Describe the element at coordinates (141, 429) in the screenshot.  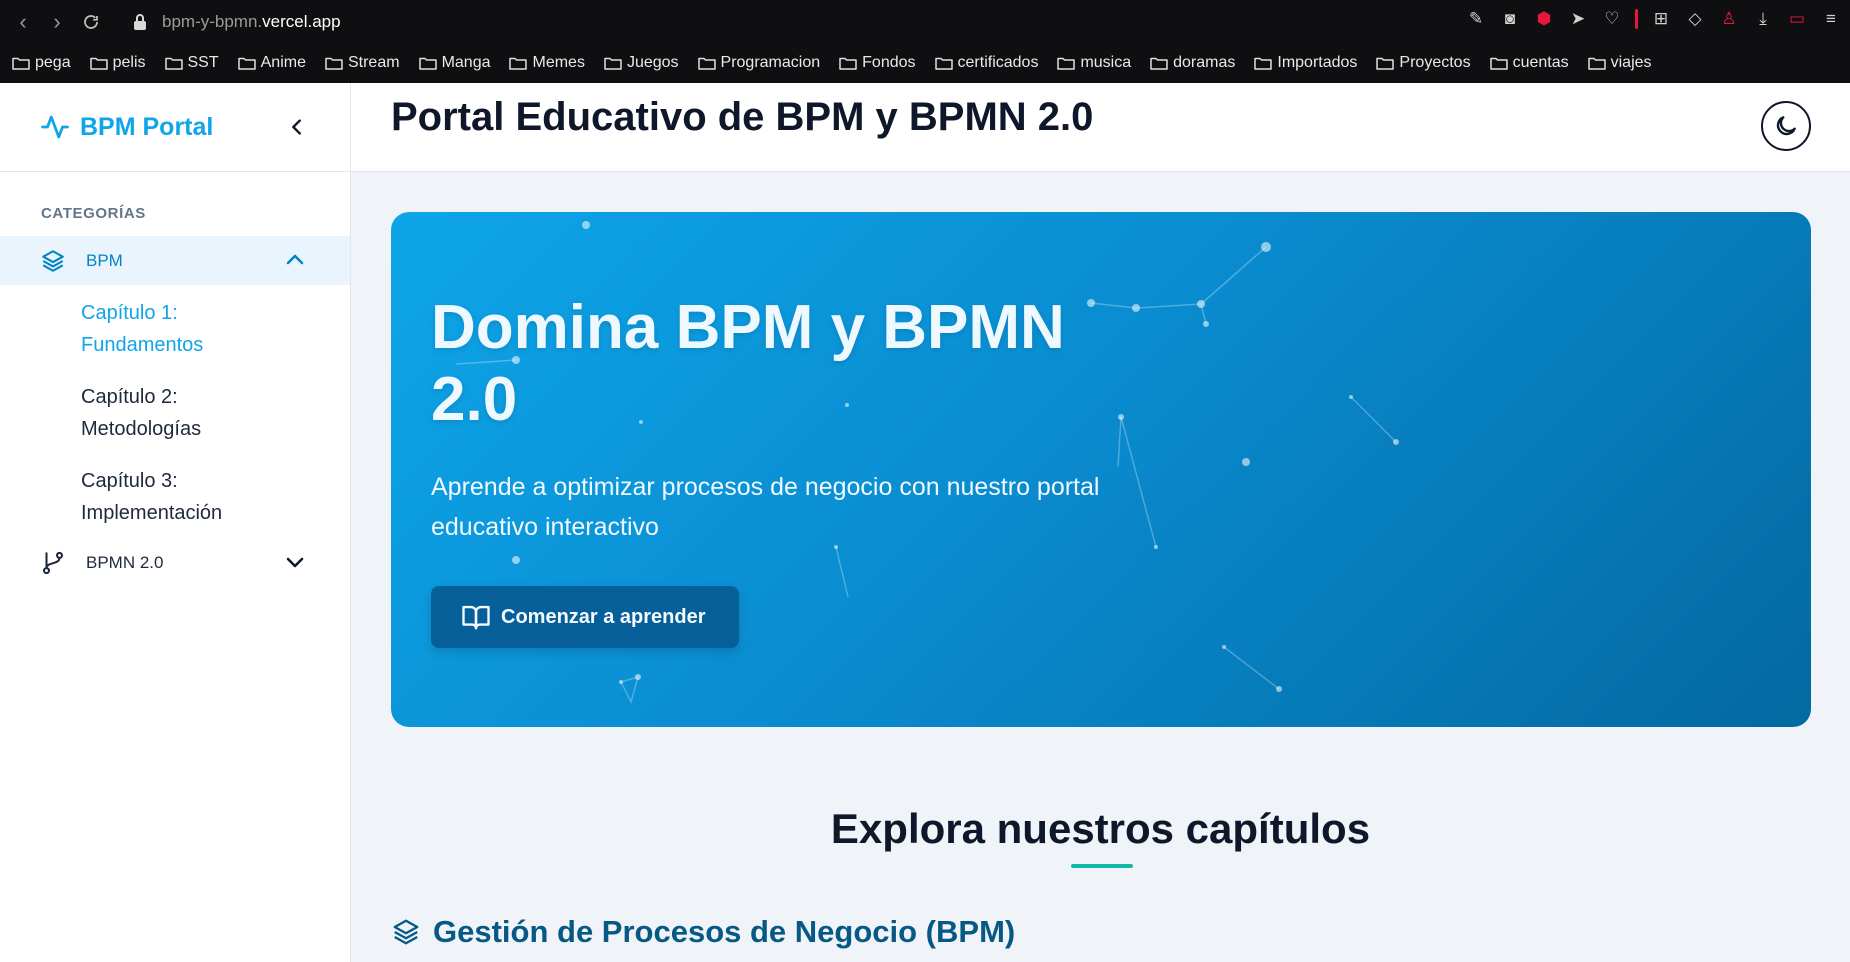
I see `chapter-name: Metodologías` at that location.